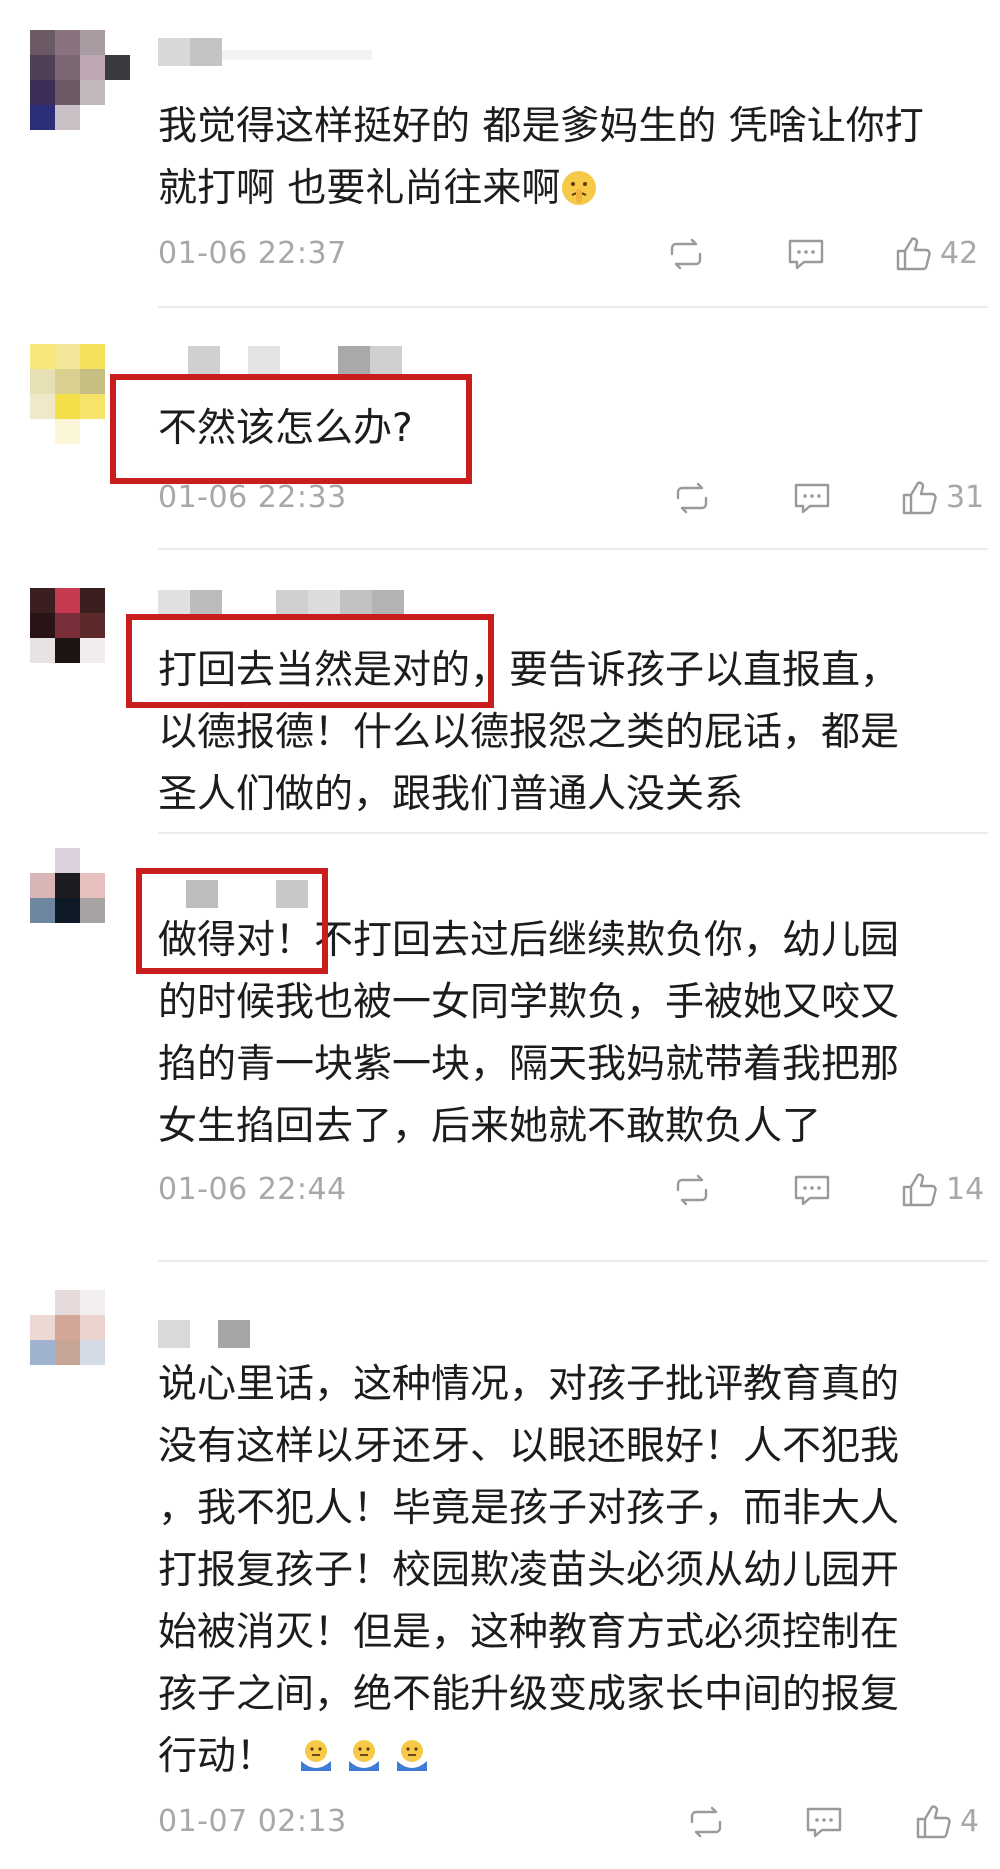  What do you see at coordinates (573, 254) in the screenshot?
I see `comment-meta: 01-06 22:37 42` at bounding box center [573, 254].